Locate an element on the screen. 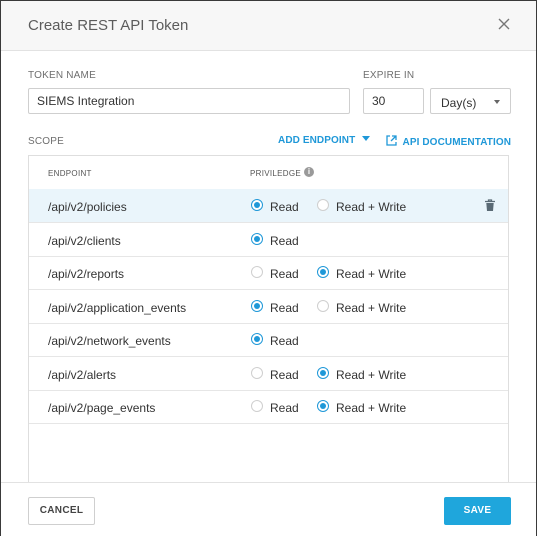 The width and height of the screenshot is (537, 536). endpoint-path: /api/v2/page_events is located at coordinates (102, 408).